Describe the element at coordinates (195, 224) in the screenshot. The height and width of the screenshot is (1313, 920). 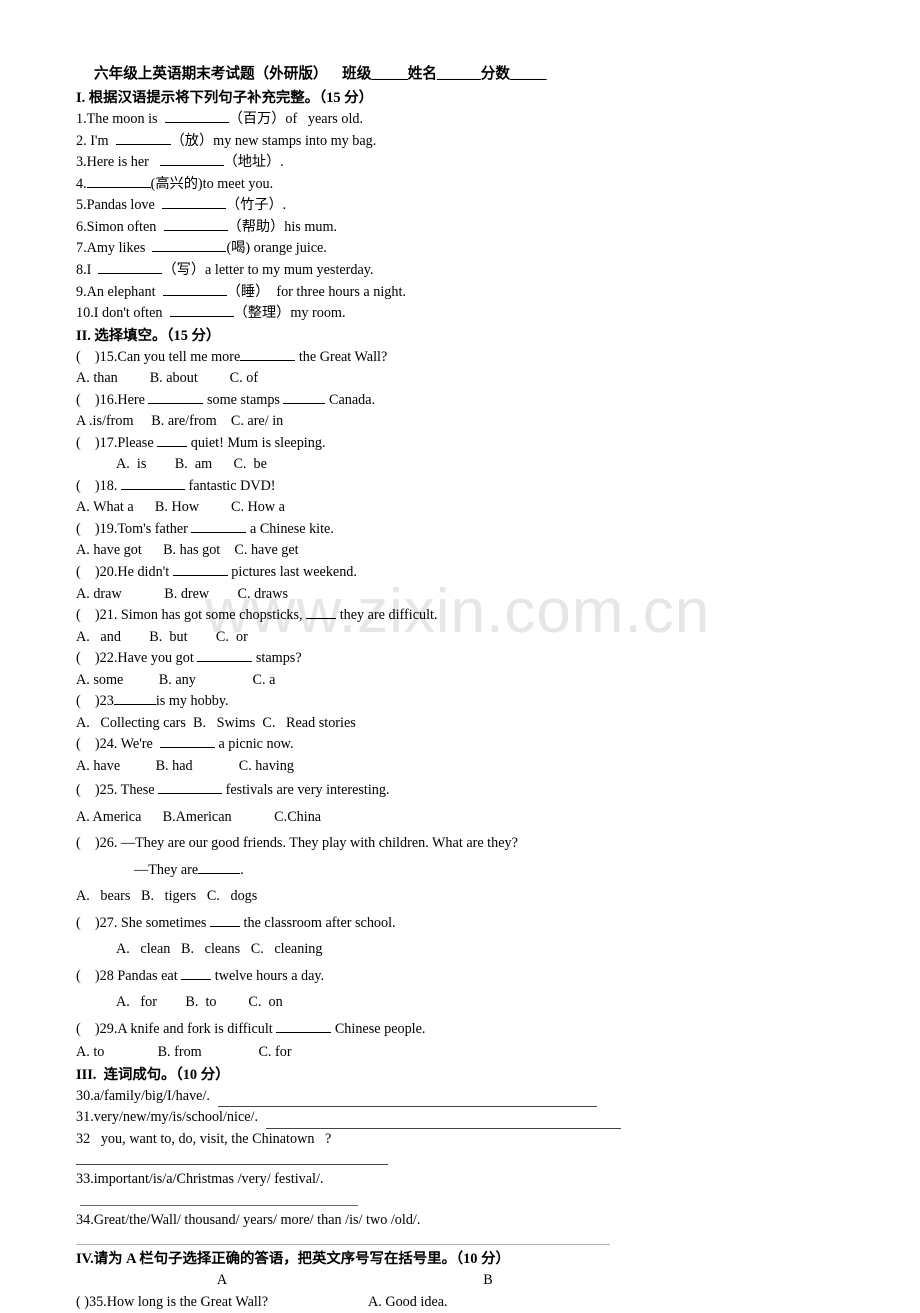
I see `fill-item-6-blank` at that location.